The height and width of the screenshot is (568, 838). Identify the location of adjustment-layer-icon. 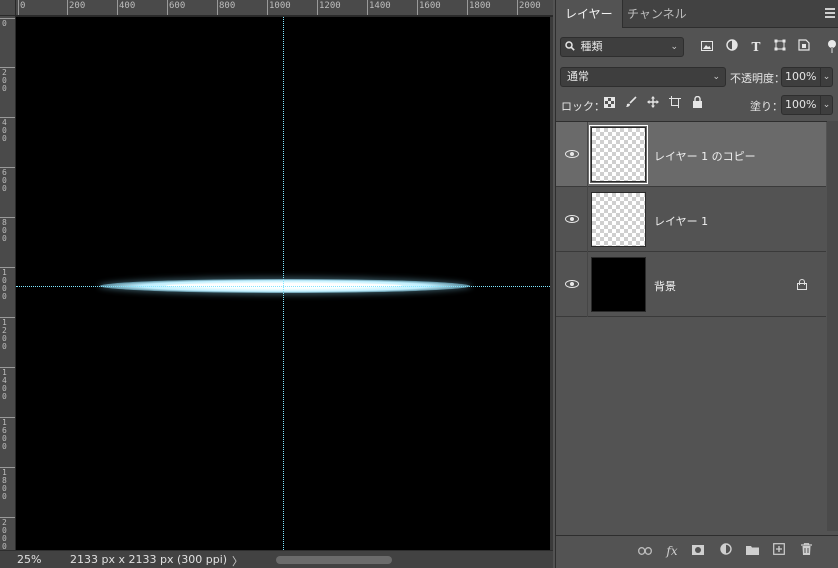
(726, 551).